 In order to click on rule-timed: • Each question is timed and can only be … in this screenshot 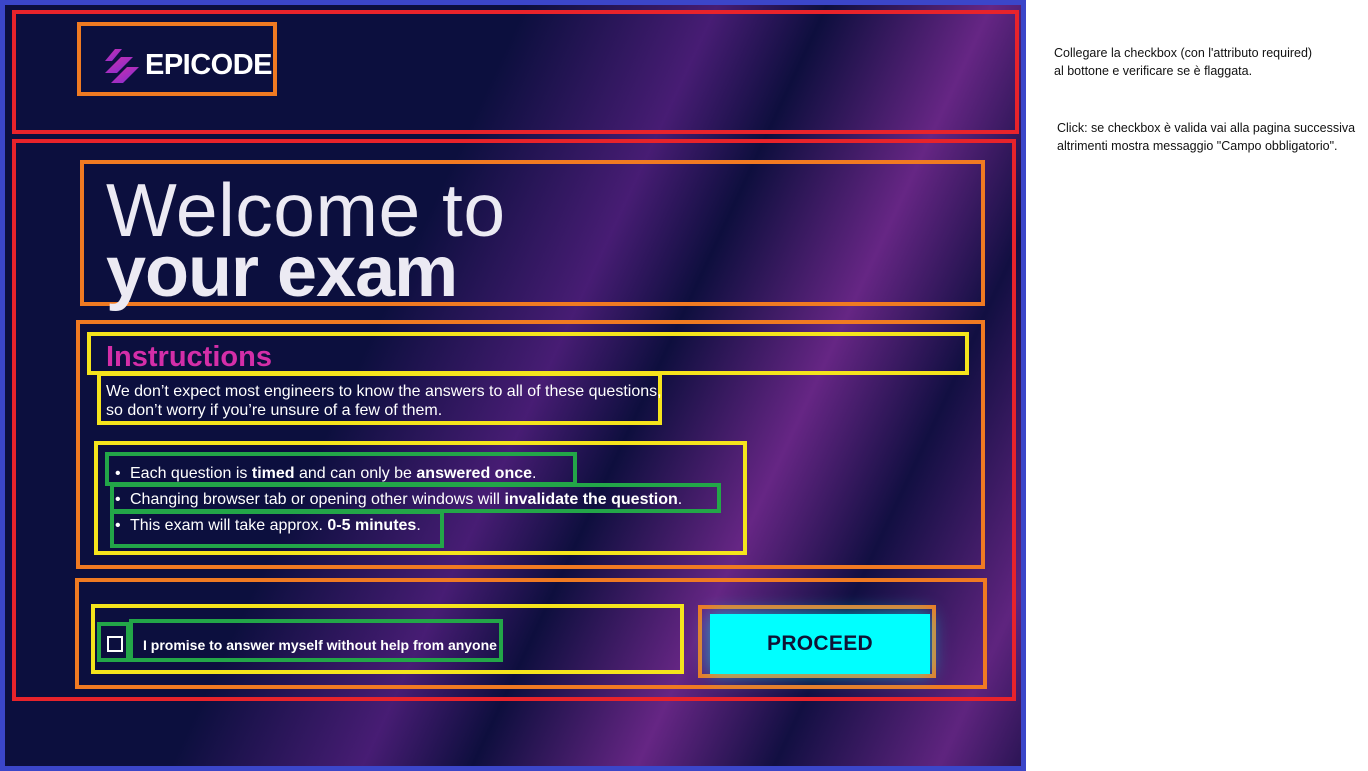, I will do `click(326, 473)`.